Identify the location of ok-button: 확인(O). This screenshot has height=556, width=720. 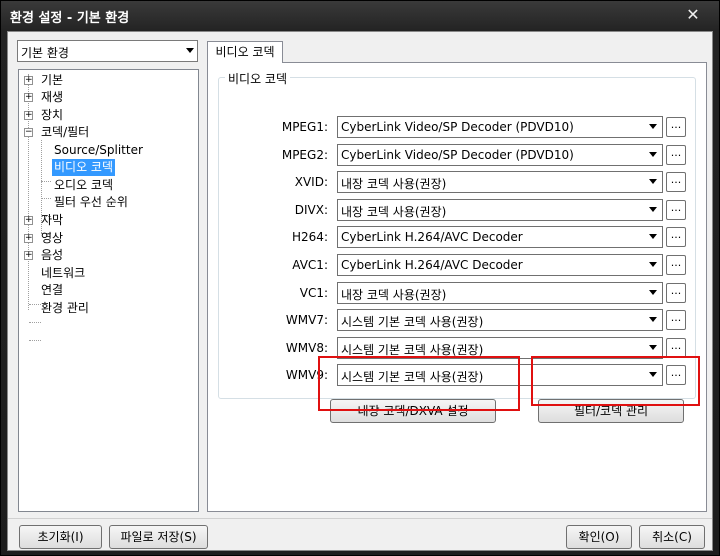
(599, 537).